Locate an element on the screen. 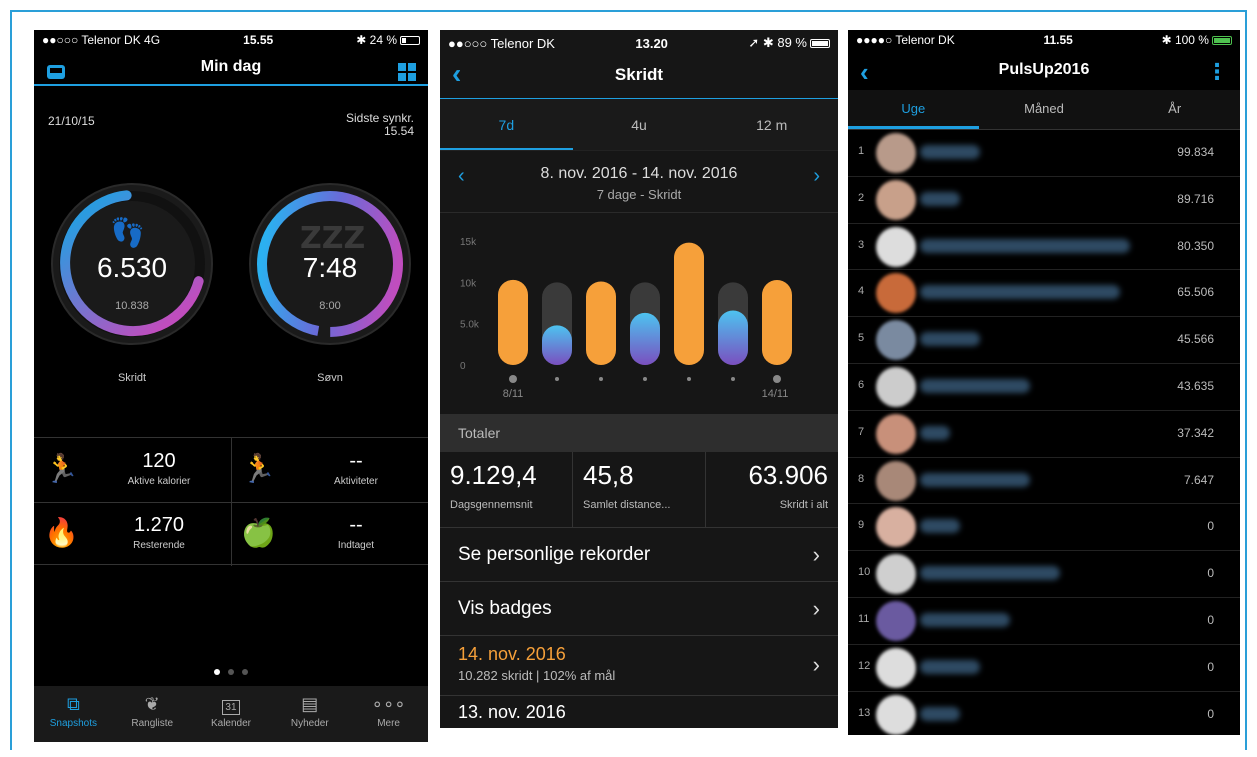 The height and width of the screenshot is (757, 1257). tab-kalender: 31 Kalender is located at coordinates (231, 714).